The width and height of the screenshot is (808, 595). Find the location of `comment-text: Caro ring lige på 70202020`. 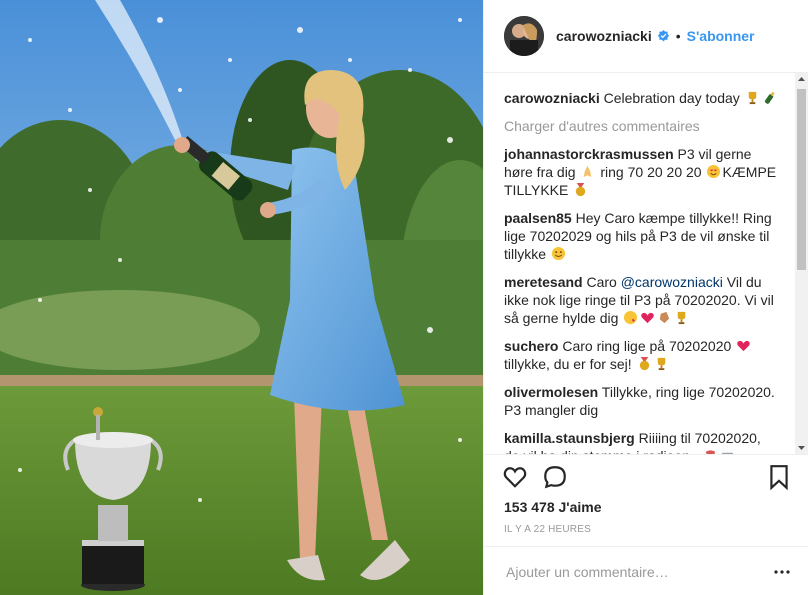

comment-text: Caro ring lige på 70202020 is located at coordinates (647, 346).